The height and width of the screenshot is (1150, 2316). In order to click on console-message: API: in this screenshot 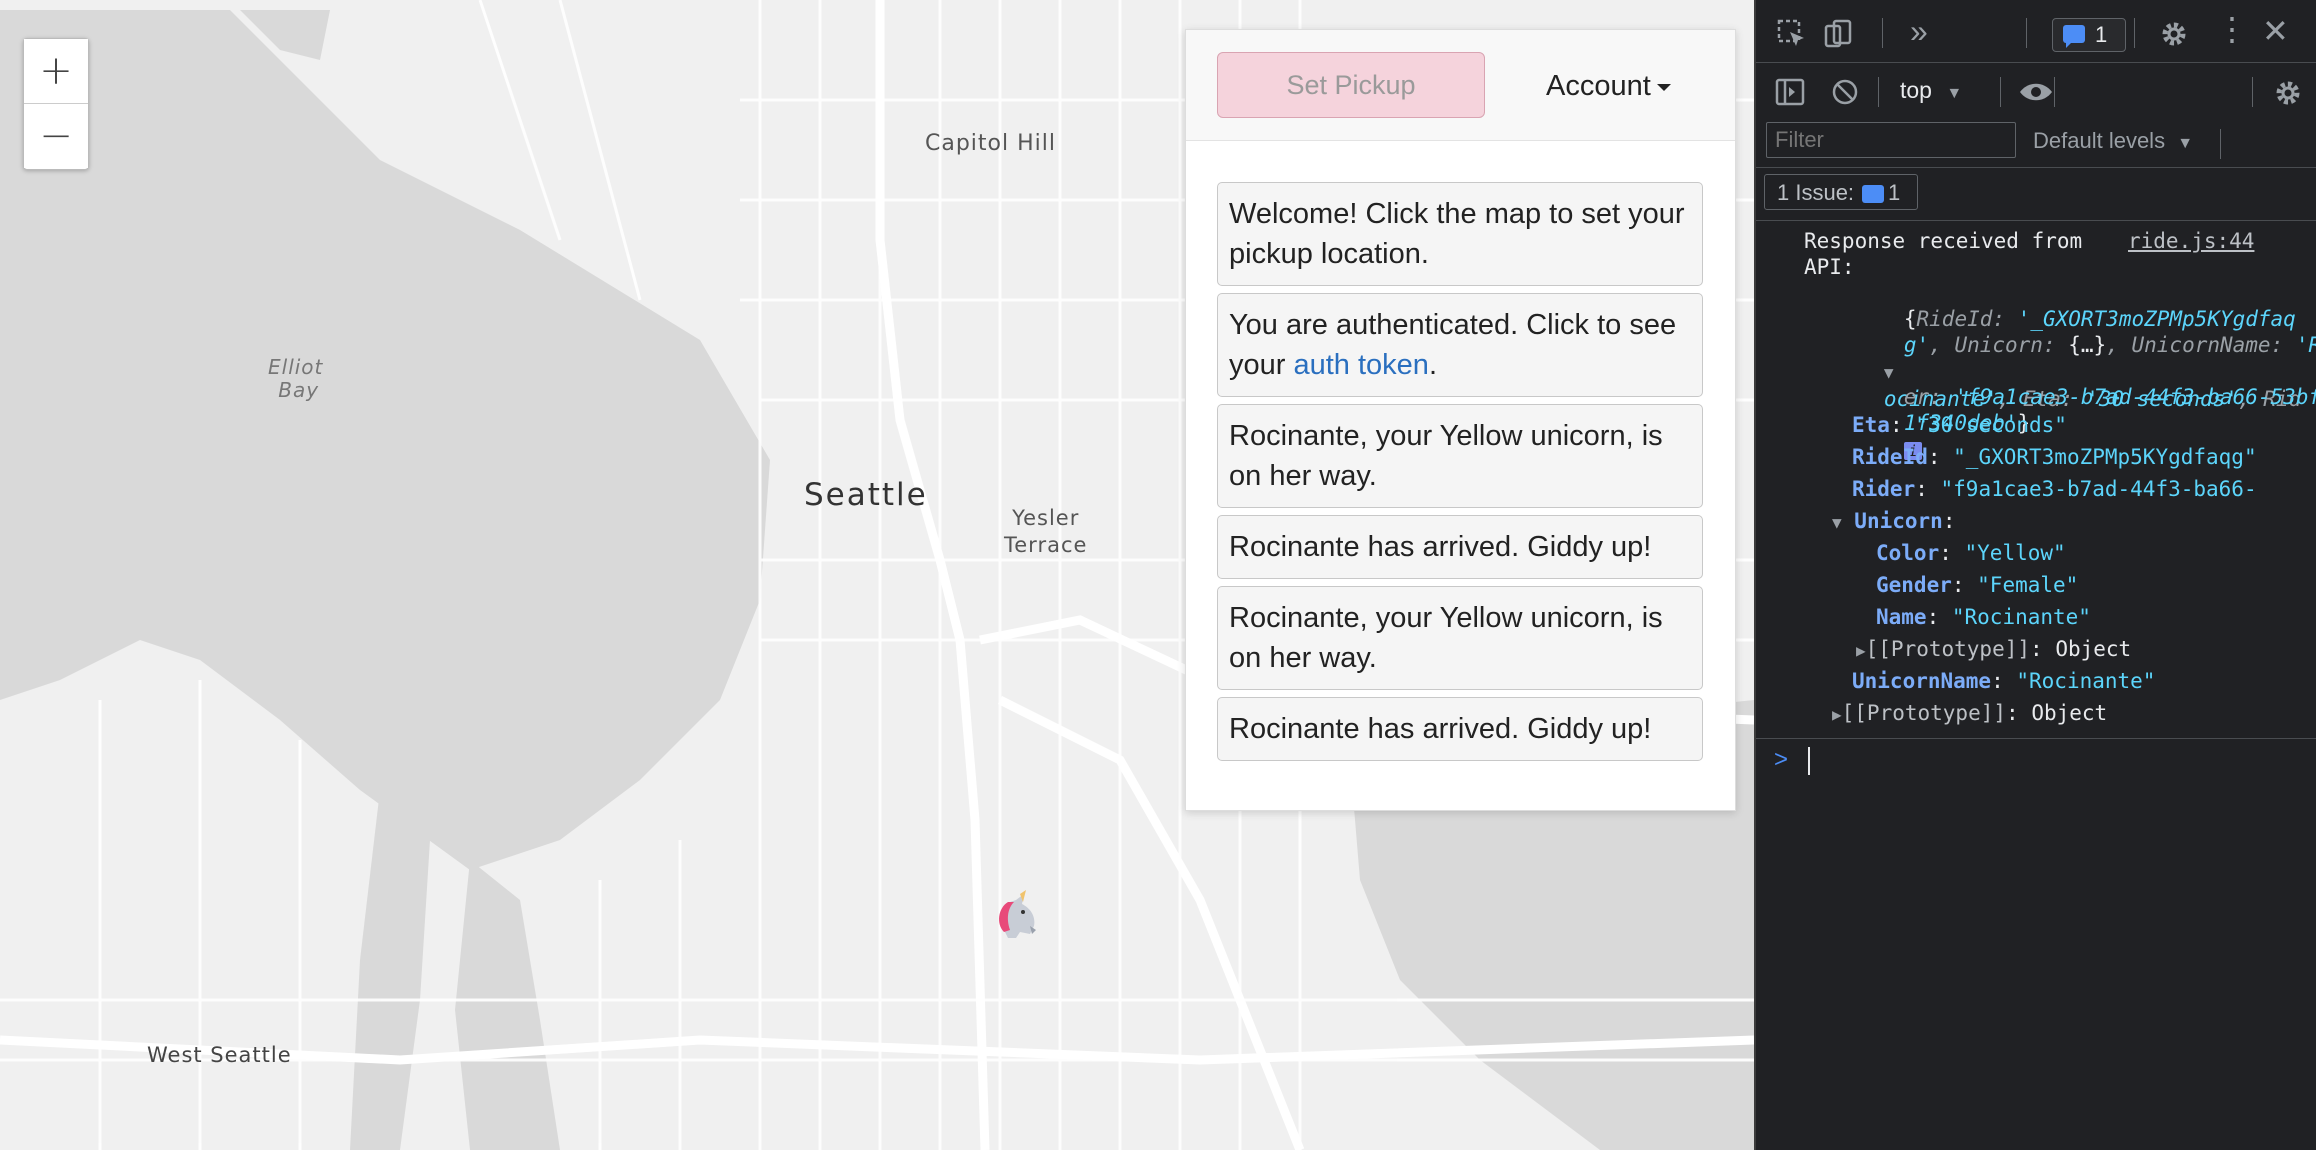, I will do `click(1829, 267)`.